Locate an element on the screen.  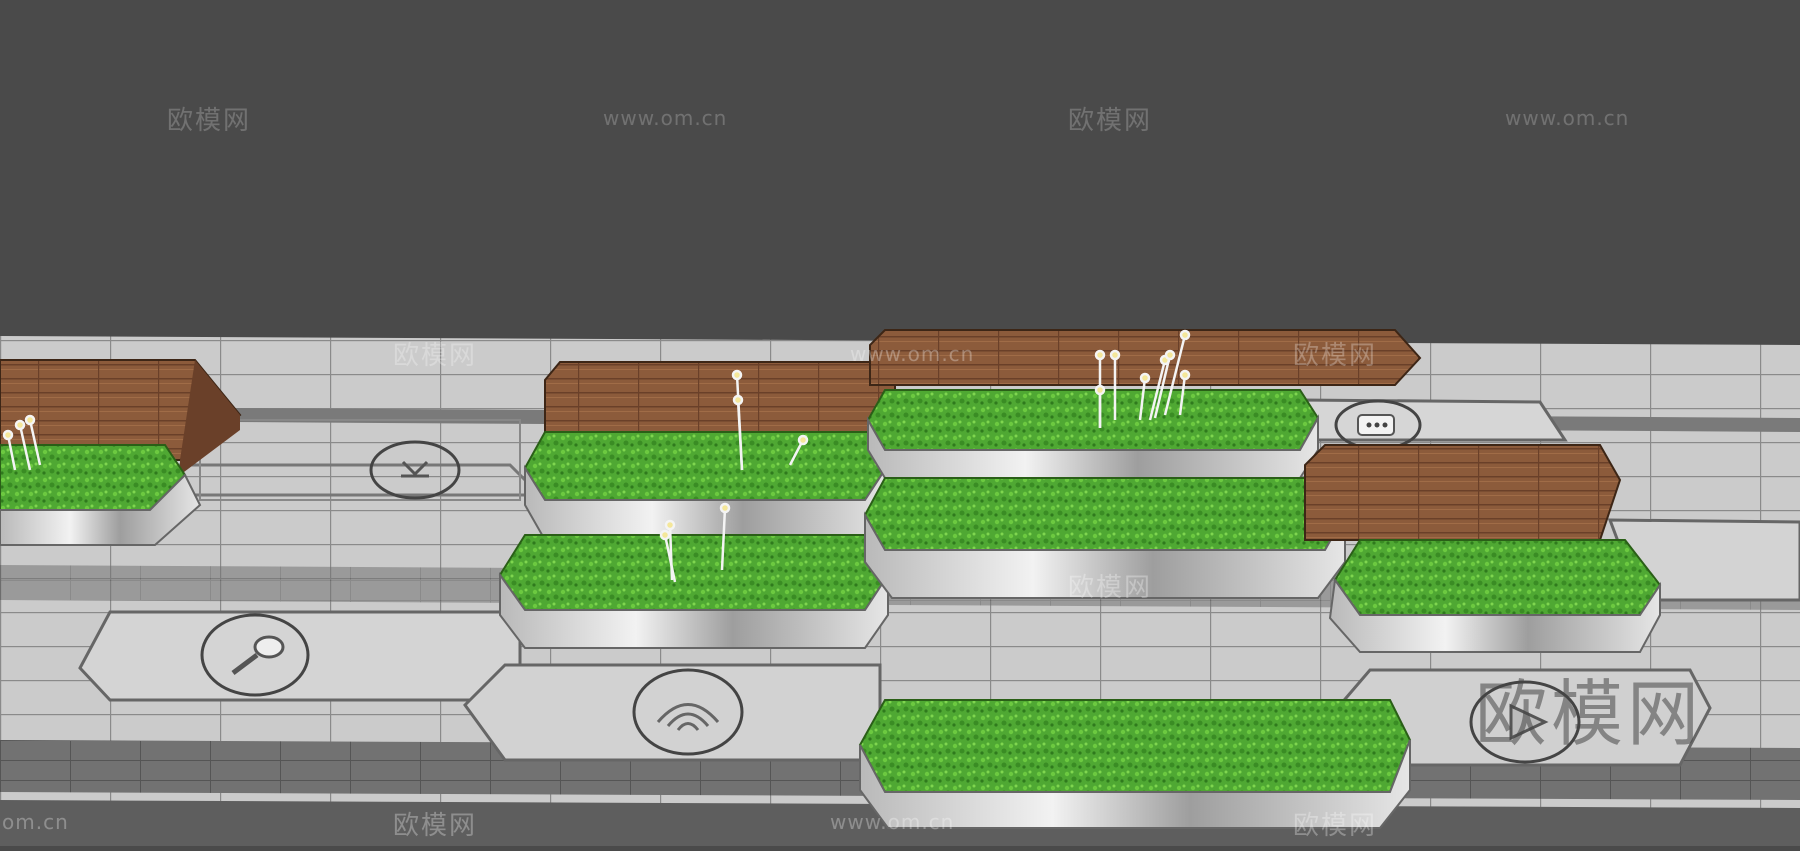
planter-right is located at coordinates (1495, 596).